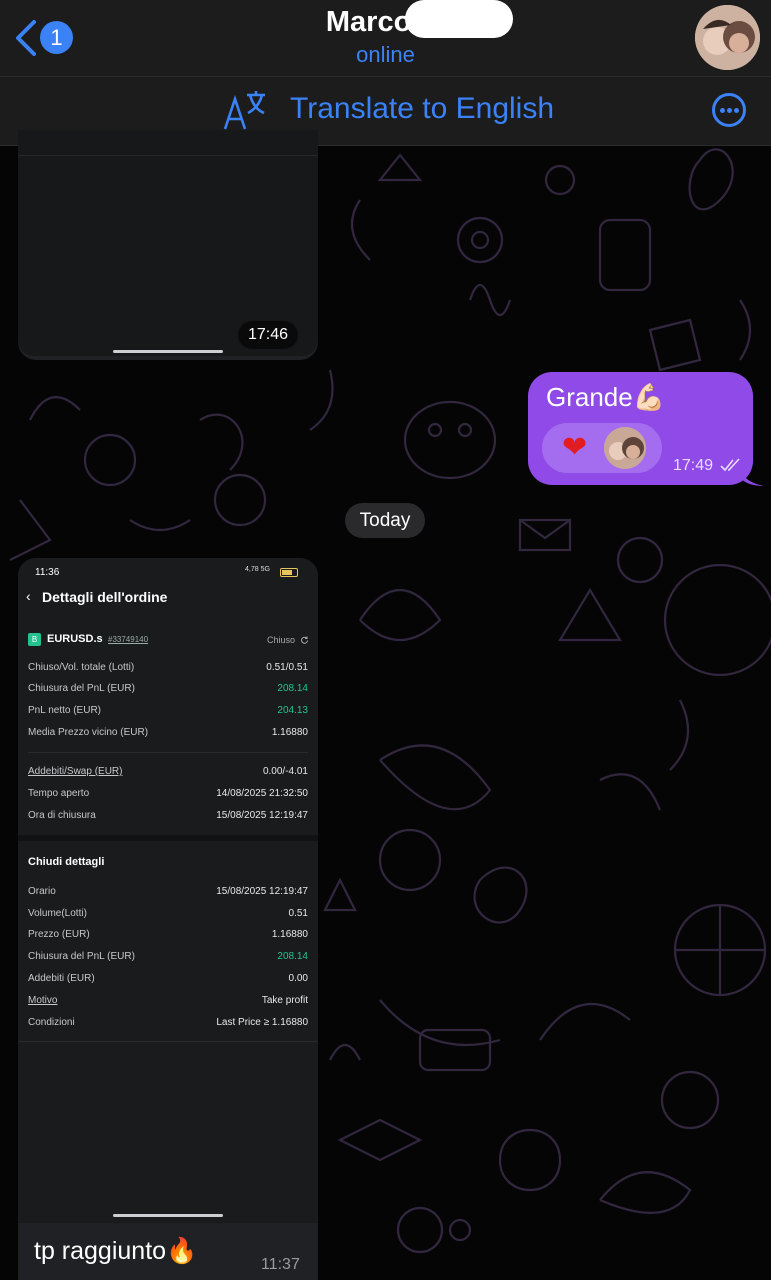 This screenshot has width=771, height=1280. I want to click on detail-value: 0.00/-4.01, so click(285, 771).